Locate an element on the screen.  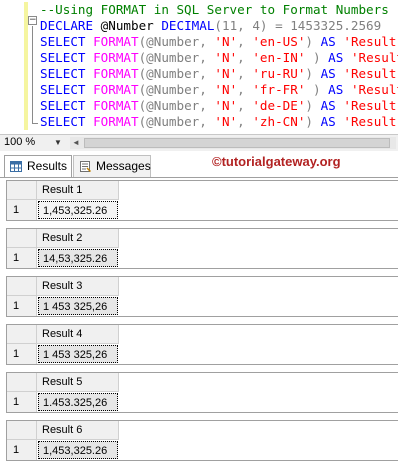
code-token: (11, 4) = 1453325.2569 is located at coordinates (298, 25).